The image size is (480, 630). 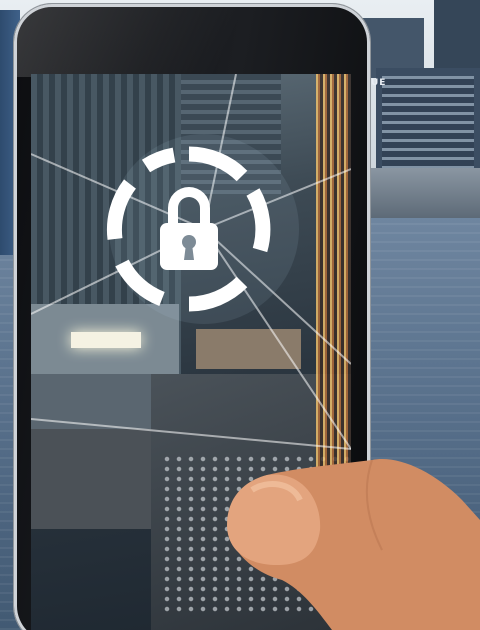 I want to click on building-right-far, so click(x=457, y=36).